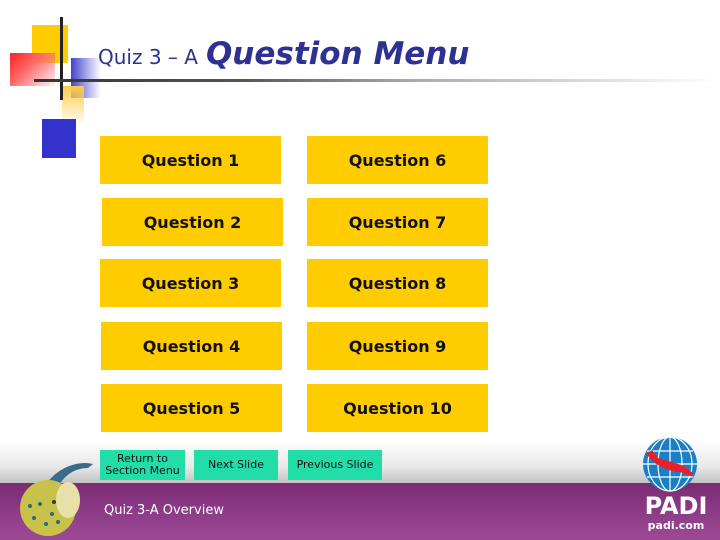  What do you see at coordinates (236, 465) in the screenshot?
I see `next-slide-button: Next Slide` at bounding box center [236, 465].